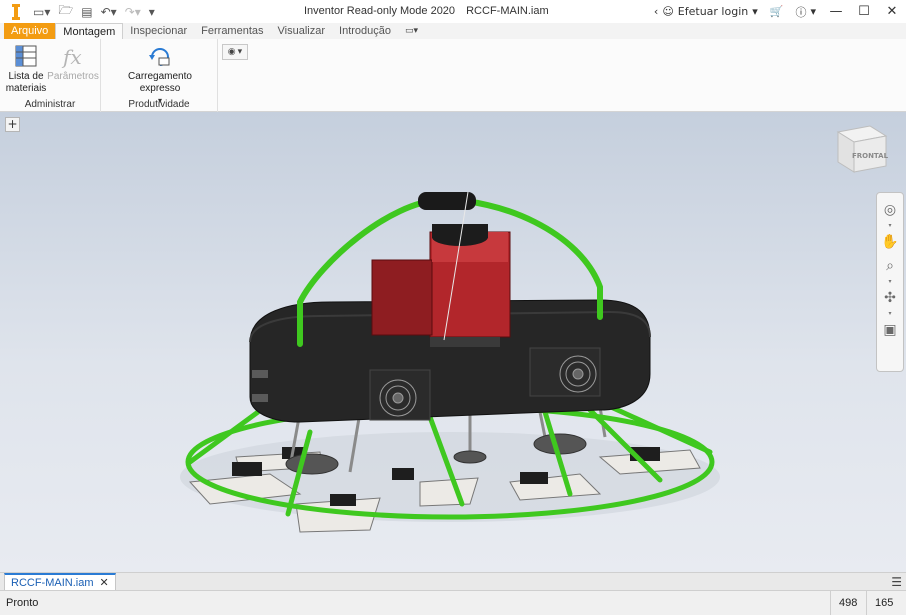 The height and width of the screenshot is (615, 906). What do you see at coordinates (160, 56) in the screenshot?
I see `express-load-icon` at bounding box center [160, 56].